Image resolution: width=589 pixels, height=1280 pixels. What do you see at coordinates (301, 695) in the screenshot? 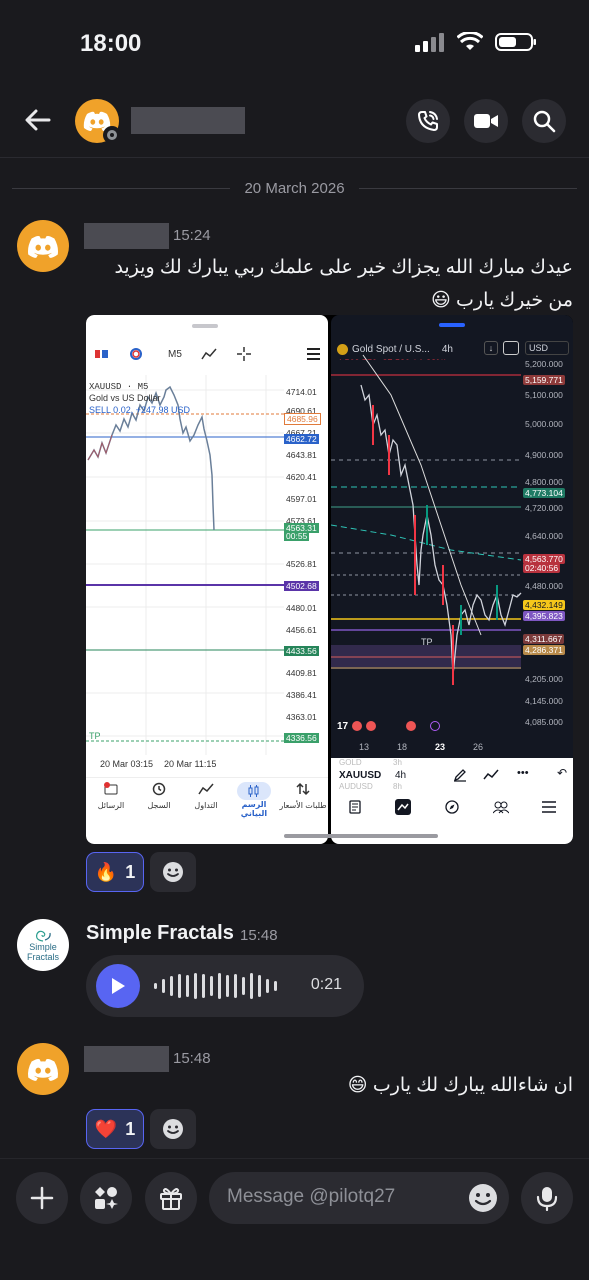
I see `mt5-price-label: 4386.41` at bounding box center [301, 695].